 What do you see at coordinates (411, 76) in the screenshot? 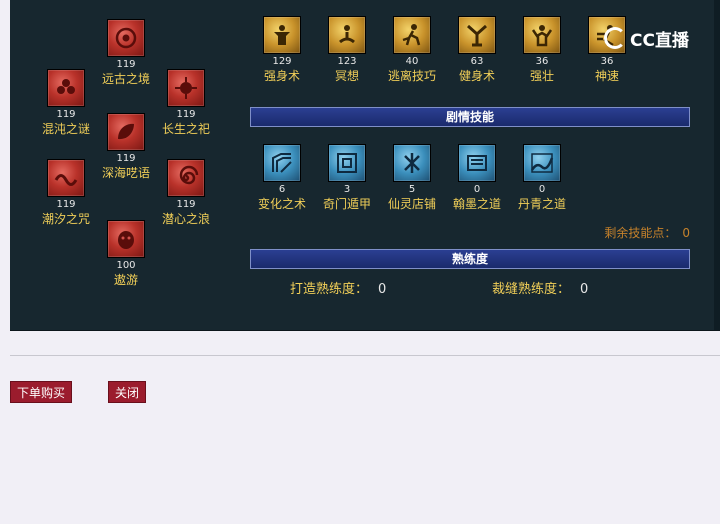
I see `skill-name: 逃离技巧` at bounding box center [411, 76].